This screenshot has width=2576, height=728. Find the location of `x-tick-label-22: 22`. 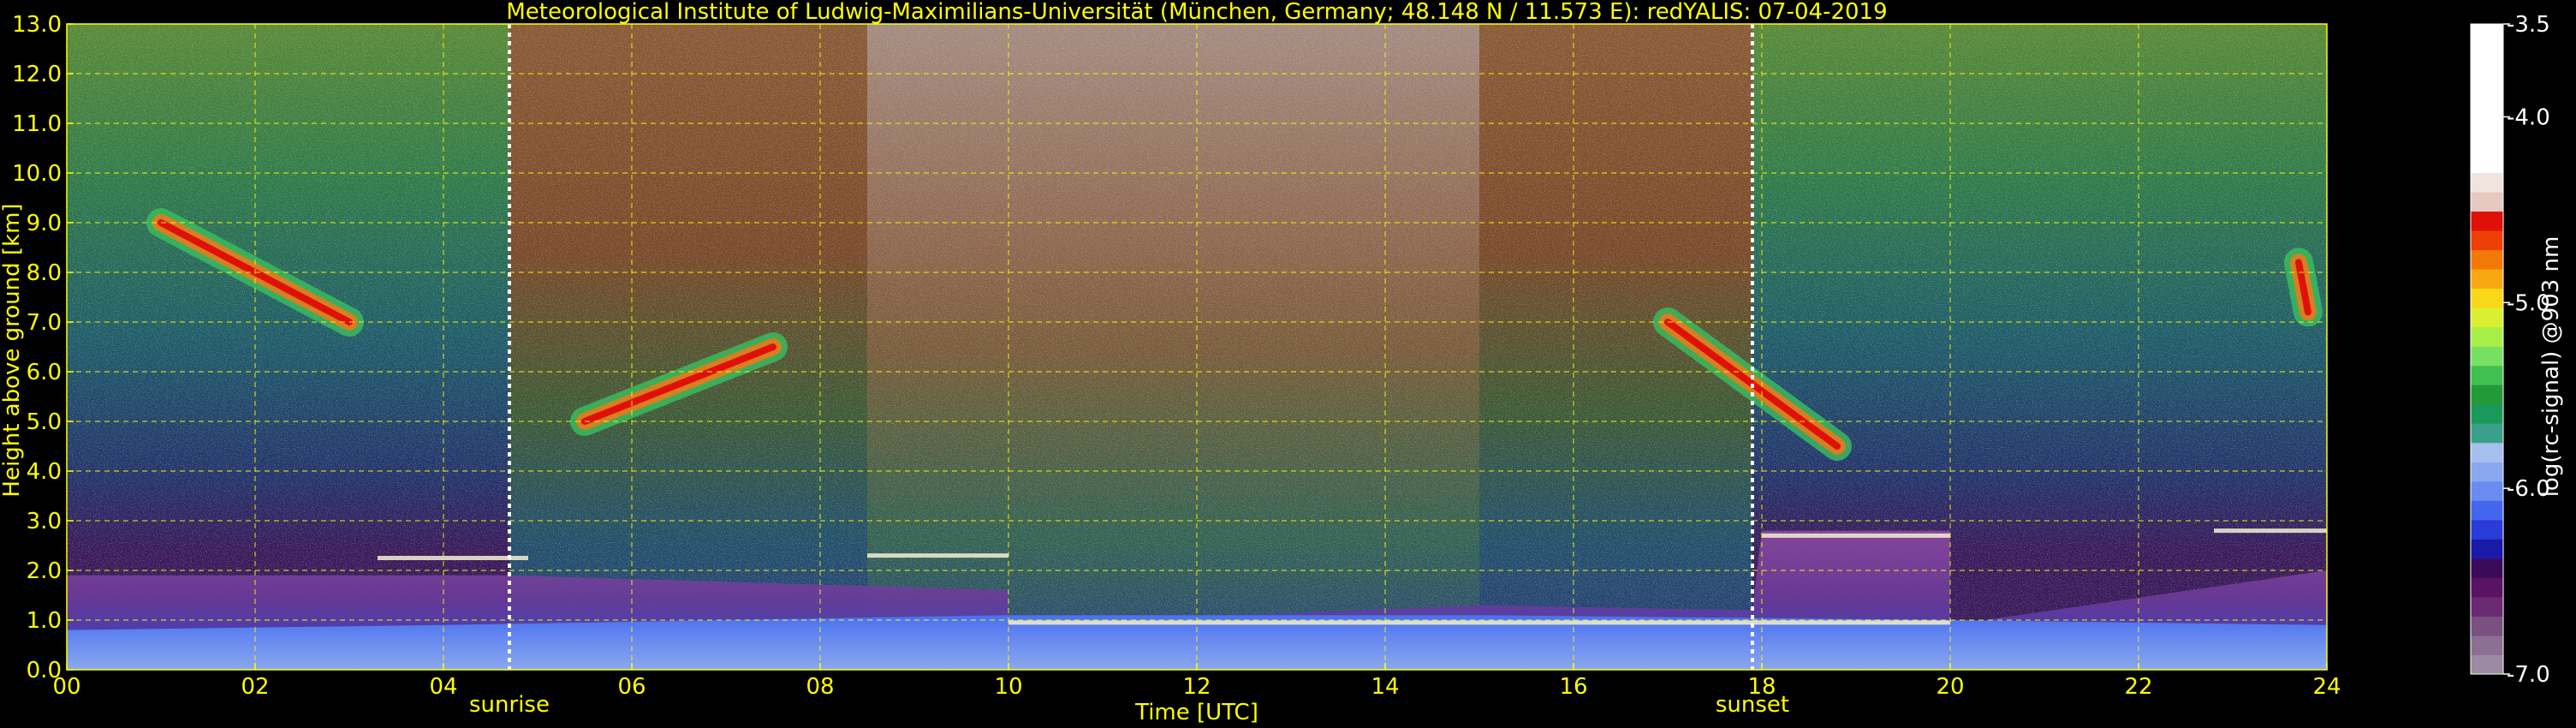

x-tick-label-22: 22 is located at coordinates (2138, 687).